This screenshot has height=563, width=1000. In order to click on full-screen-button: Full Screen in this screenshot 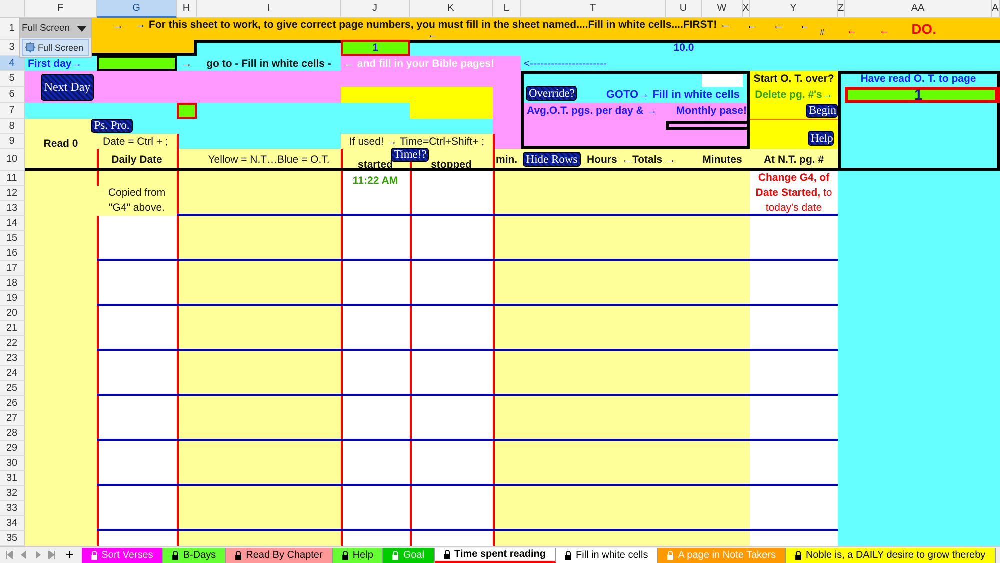, I will do `click(55, 47)`.